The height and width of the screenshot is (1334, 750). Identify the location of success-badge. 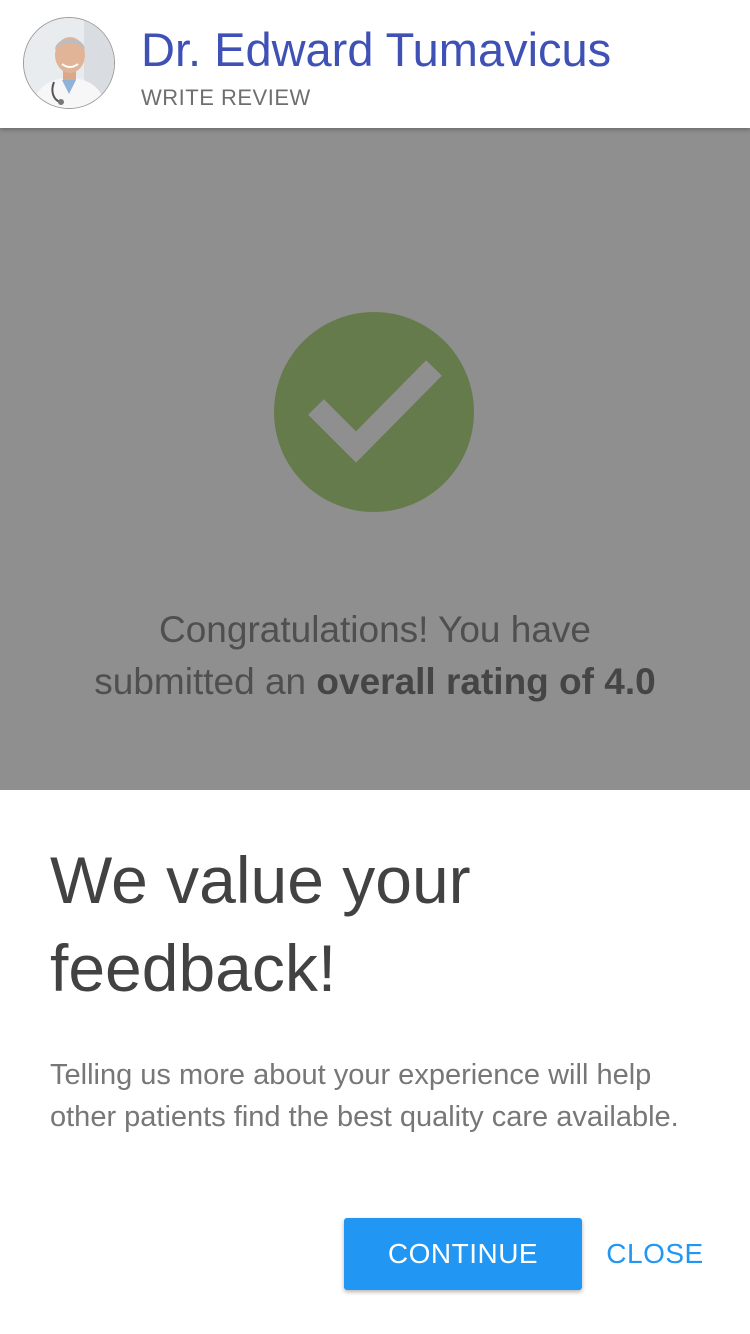
(374, 412).